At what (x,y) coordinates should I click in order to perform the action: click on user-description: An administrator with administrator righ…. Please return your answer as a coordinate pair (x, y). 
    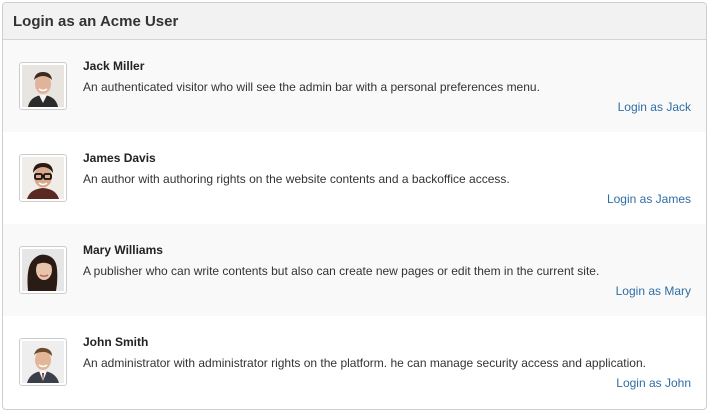
    Looking at the image, I should click on (364, 363).